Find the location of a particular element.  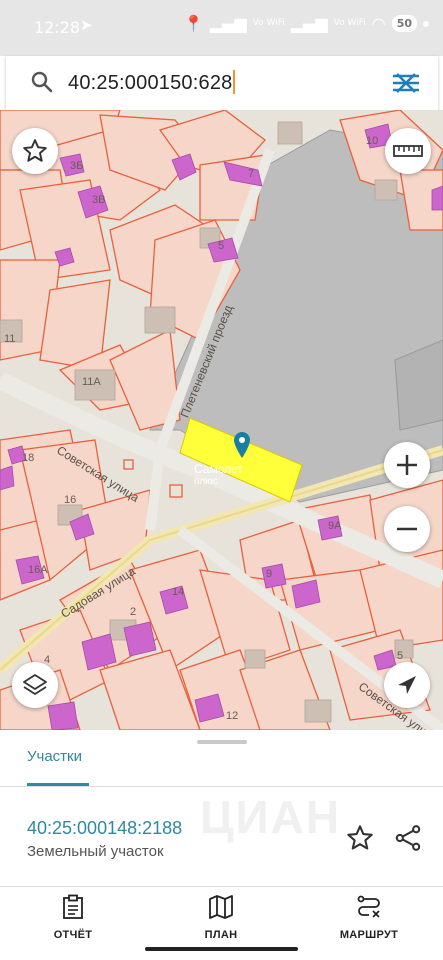

my-location-button is located at coordinates (407, 685).